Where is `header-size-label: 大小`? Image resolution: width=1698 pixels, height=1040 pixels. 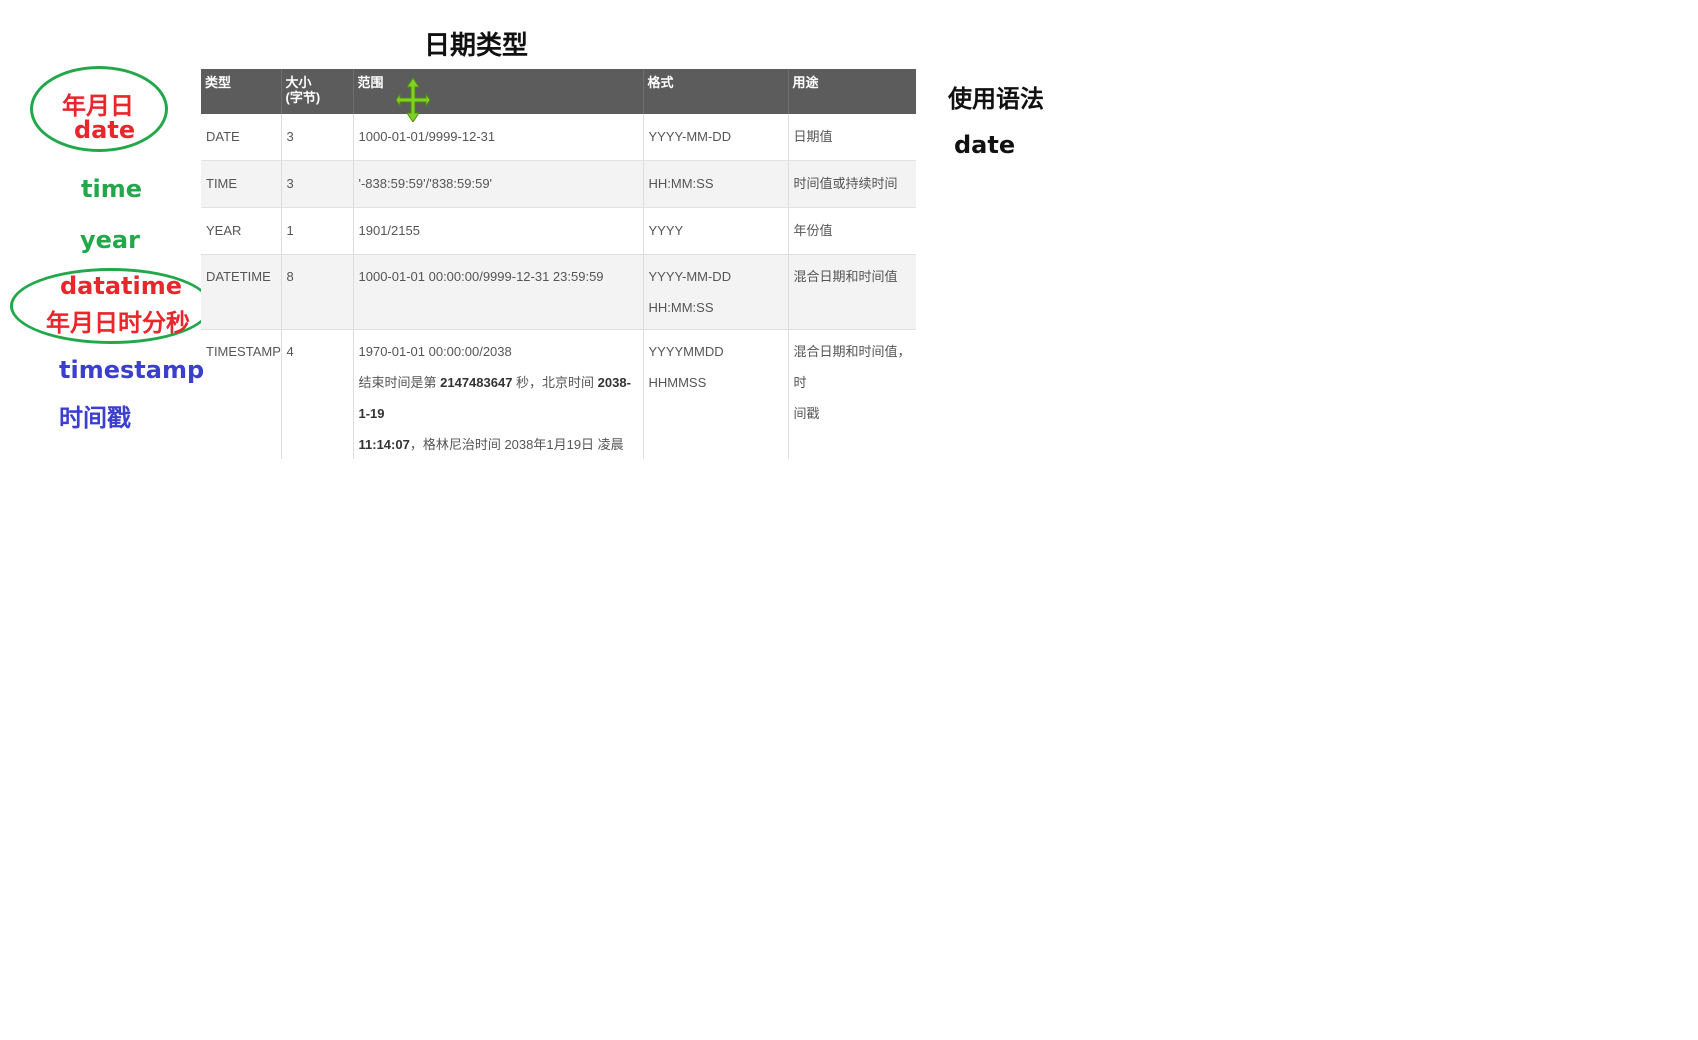 header-size-label: 大小 is located at coordinates (298, 82).